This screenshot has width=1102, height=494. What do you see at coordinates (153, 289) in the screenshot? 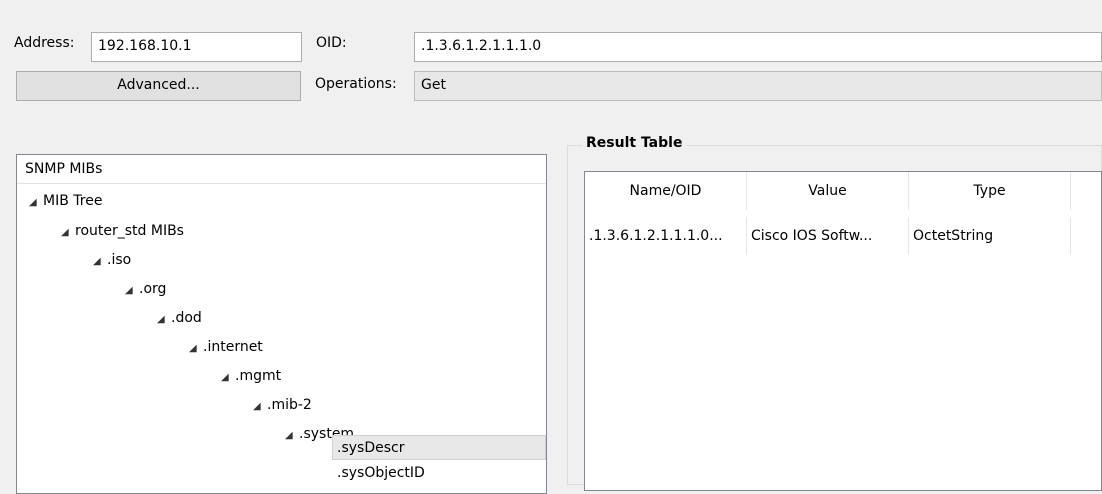
I see `tree-node-label: .org` at bounding box center [153, 289].